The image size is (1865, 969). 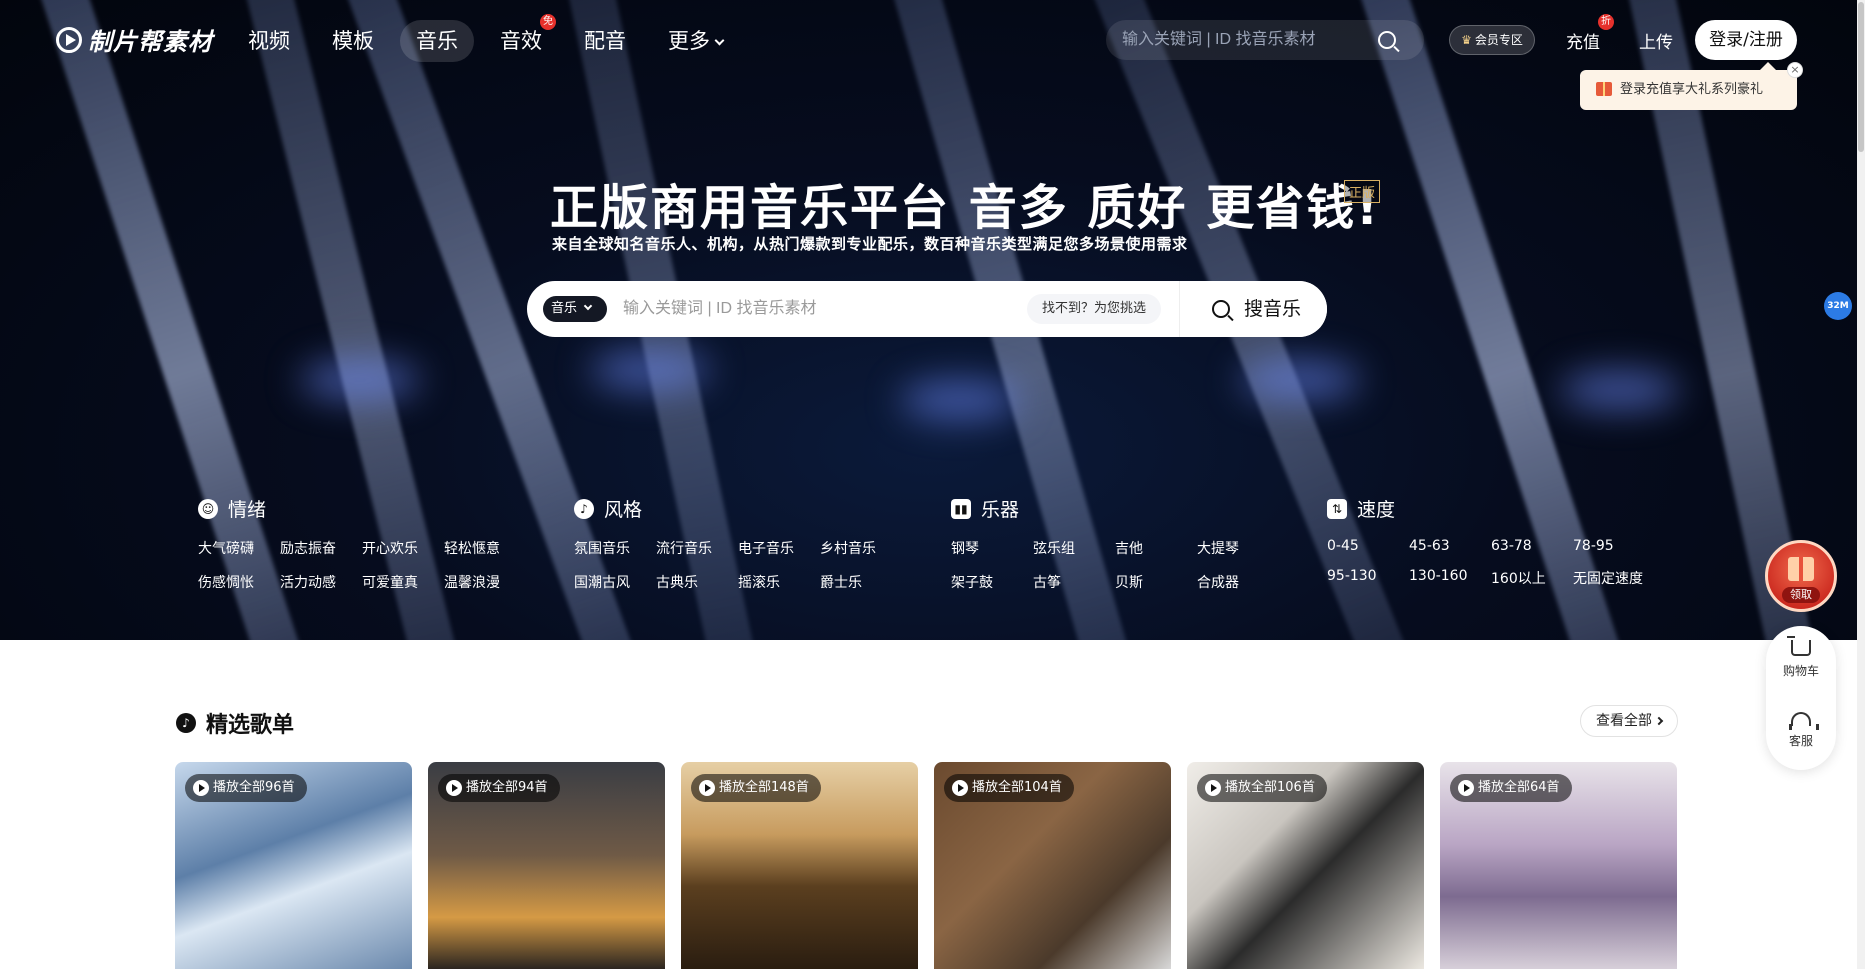 I want to click on cart-button: 购物车, so click(x=1801, y=657).